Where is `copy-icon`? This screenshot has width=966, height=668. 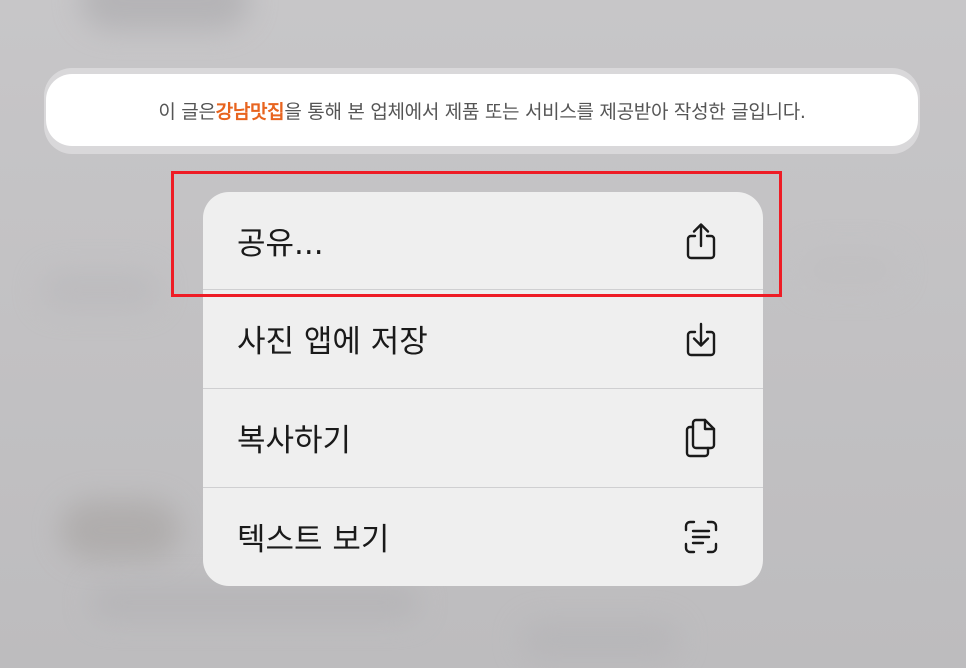
copy-icon is located at coordinates (701, 438).